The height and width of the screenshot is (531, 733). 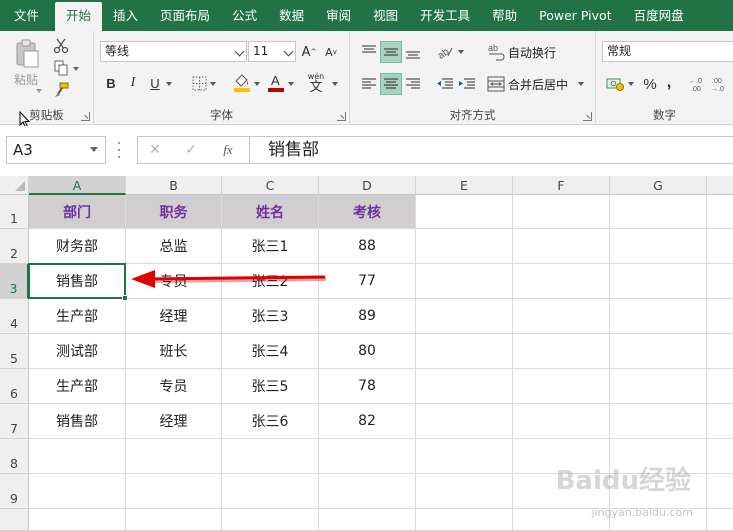 I want to click on formula-input: 销售部, so click(x=491, y=150).